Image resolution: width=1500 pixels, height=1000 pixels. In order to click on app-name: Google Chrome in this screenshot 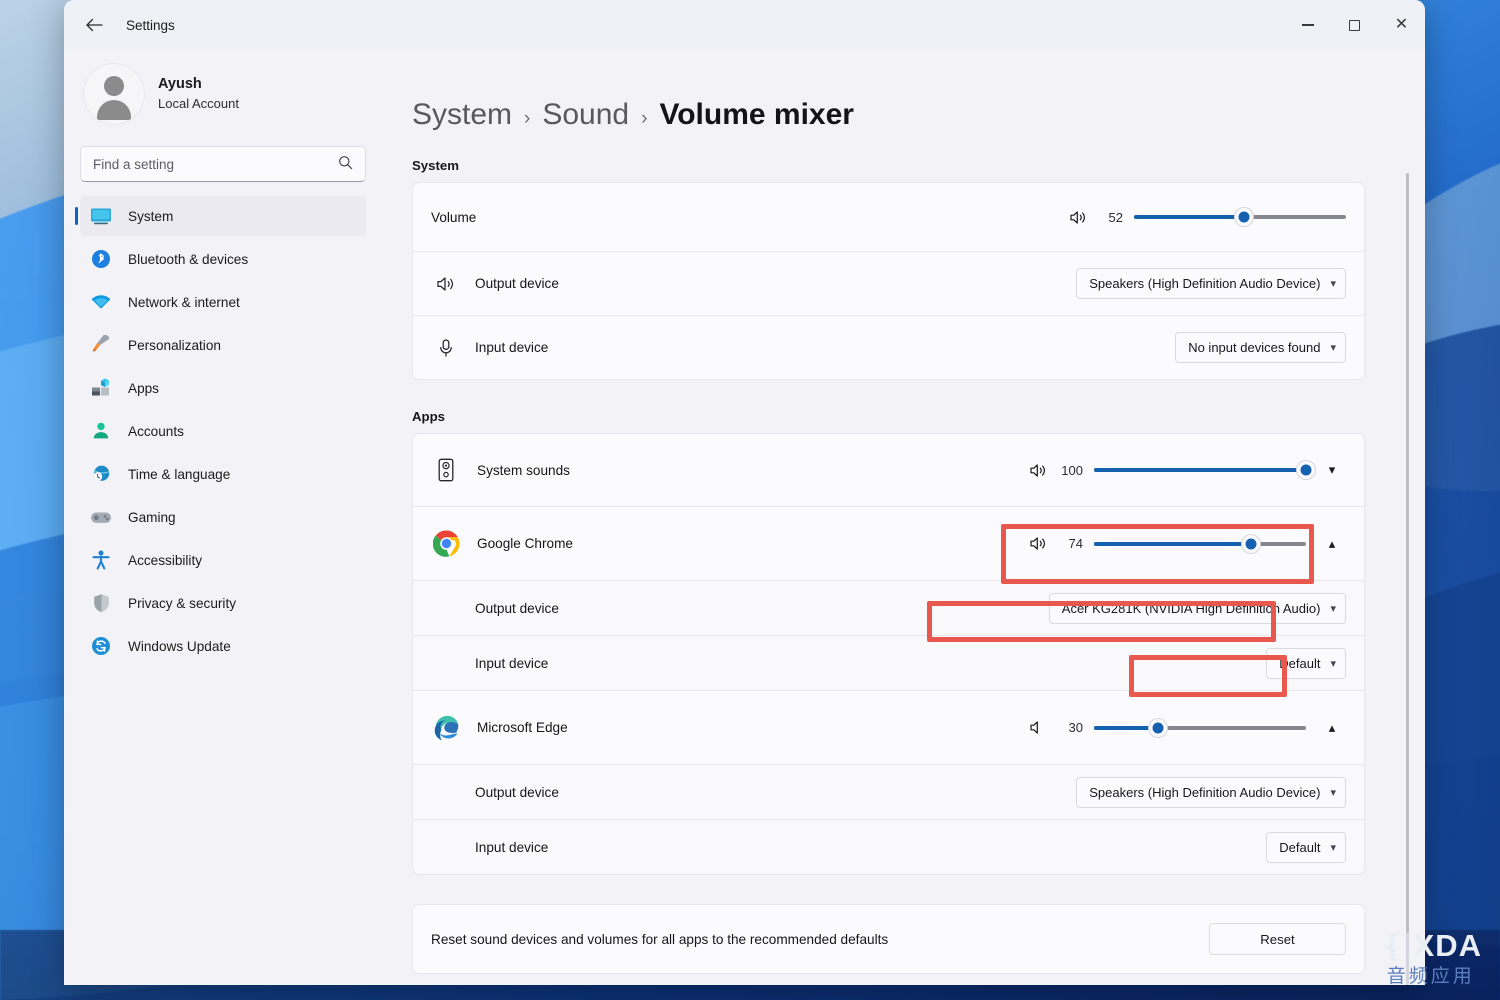, I will do `click(525, 543)`.